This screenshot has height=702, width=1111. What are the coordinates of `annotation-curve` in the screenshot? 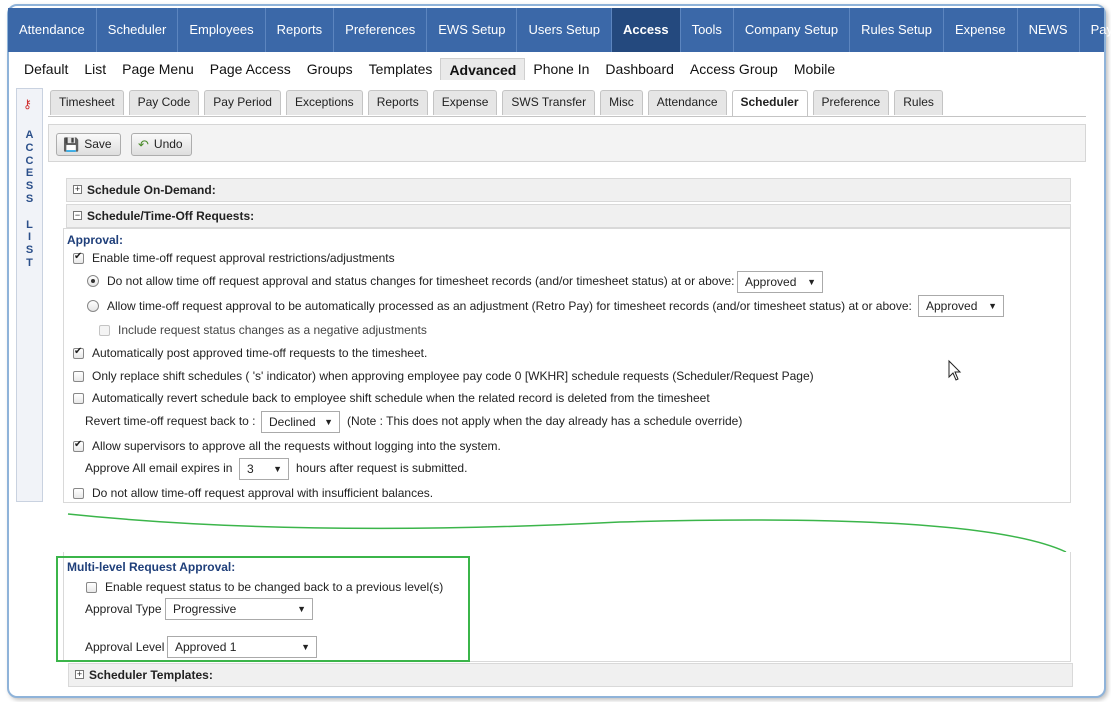 It's located at (567, 533).